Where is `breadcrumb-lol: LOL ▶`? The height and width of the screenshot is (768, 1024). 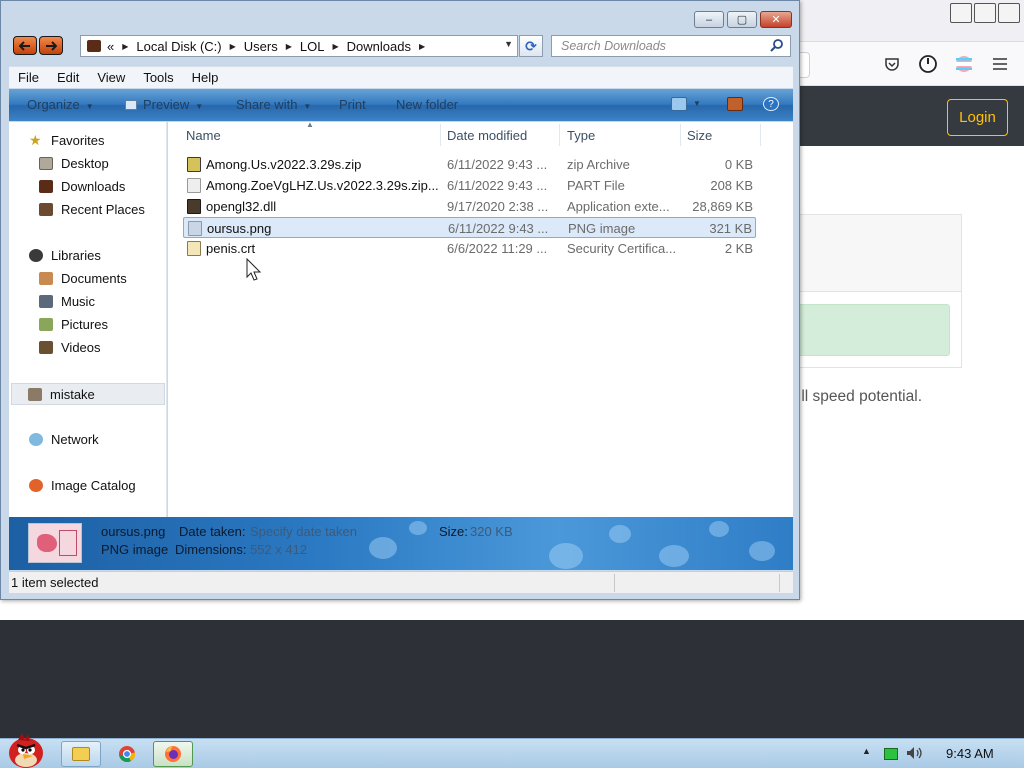 breadcrumb-lol: LOL ▶ is located at coordinates (323, 46).